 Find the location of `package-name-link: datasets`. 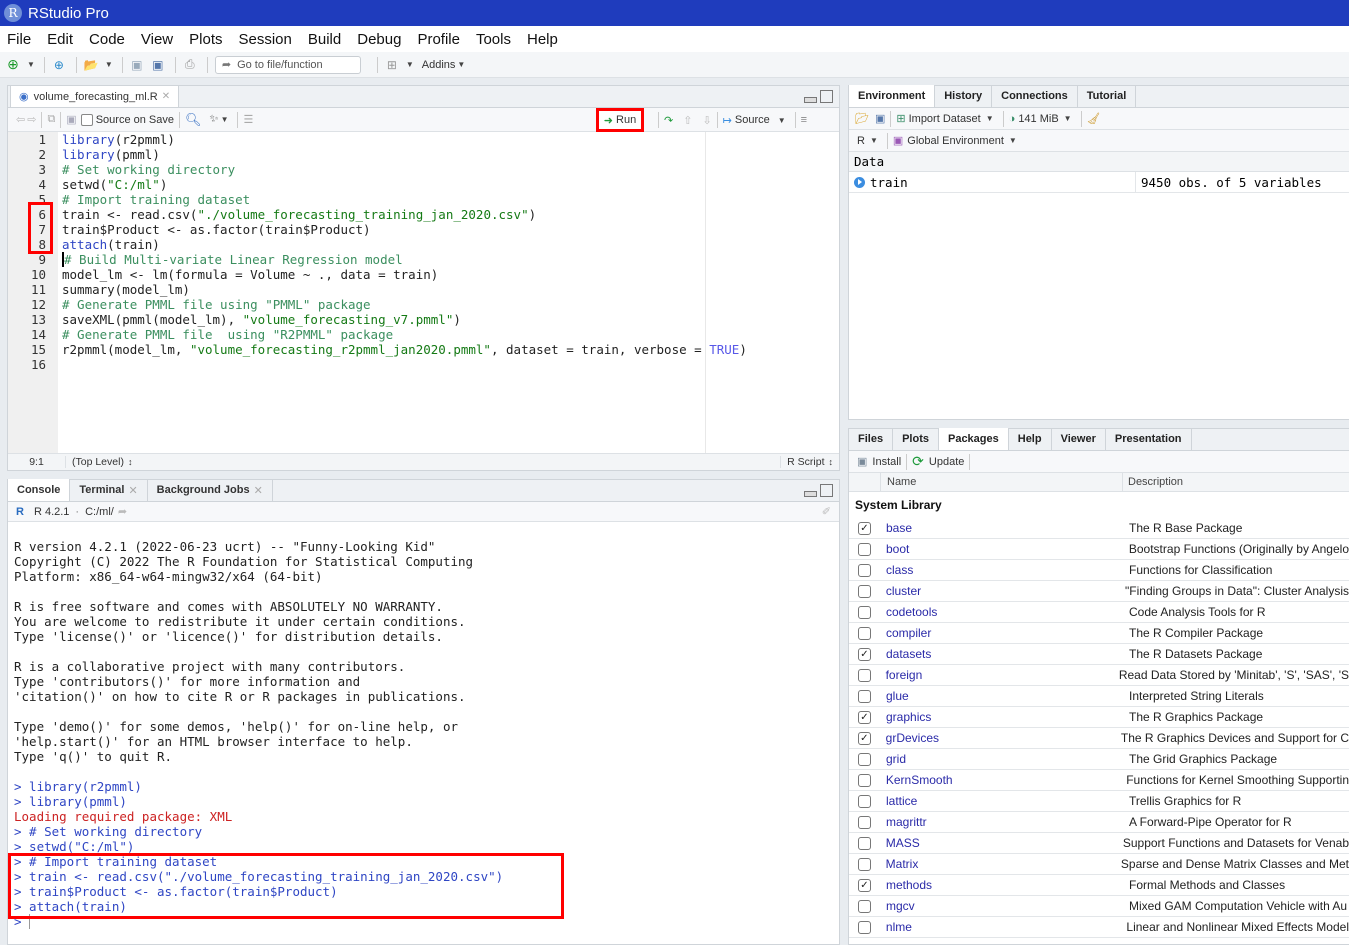

package-name-link: datasets is located at coordinates (1007, 654).